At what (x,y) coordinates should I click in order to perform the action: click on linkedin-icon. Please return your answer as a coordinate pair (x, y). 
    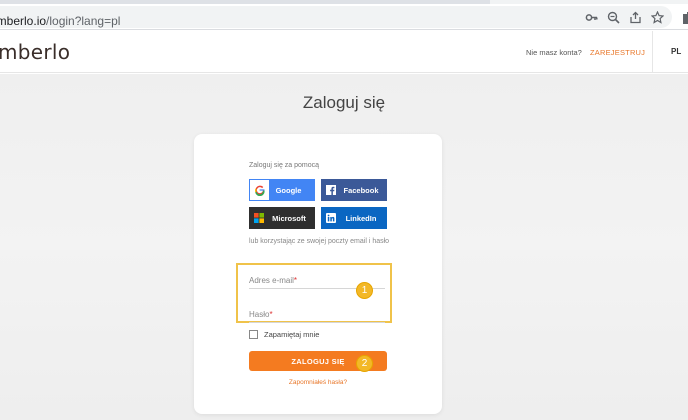
    Looking at the image, I should click on (331, 218).